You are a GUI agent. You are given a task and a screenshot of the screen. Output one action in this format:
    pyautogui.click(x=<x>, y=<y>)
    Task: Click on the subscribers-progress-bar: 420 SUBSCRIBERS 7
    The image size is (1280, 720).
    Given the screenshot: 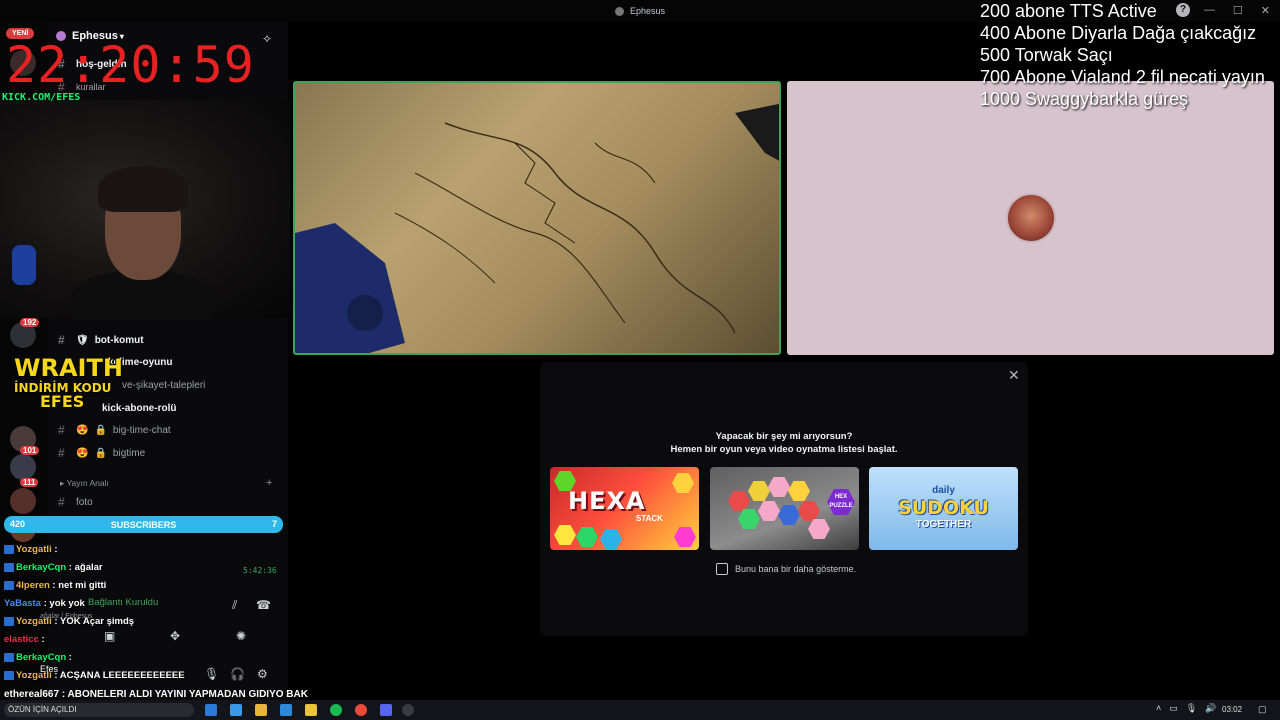 What is the action you would take?
    pyautogui.click(x=143, y=524)
    